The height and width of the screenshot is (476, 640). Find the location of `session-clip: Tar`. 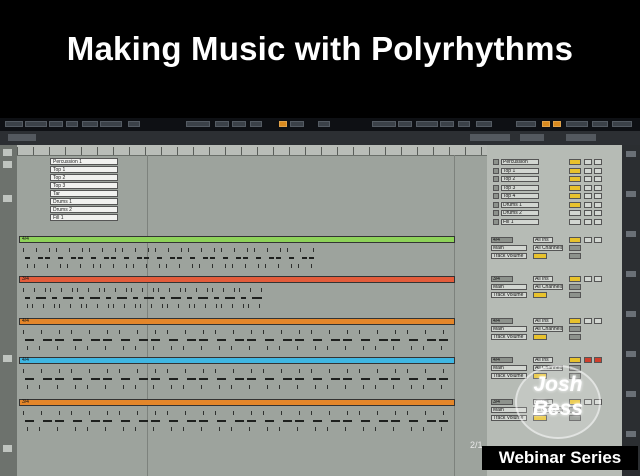

session-clip: Tar is located at coordinates (84, 193).